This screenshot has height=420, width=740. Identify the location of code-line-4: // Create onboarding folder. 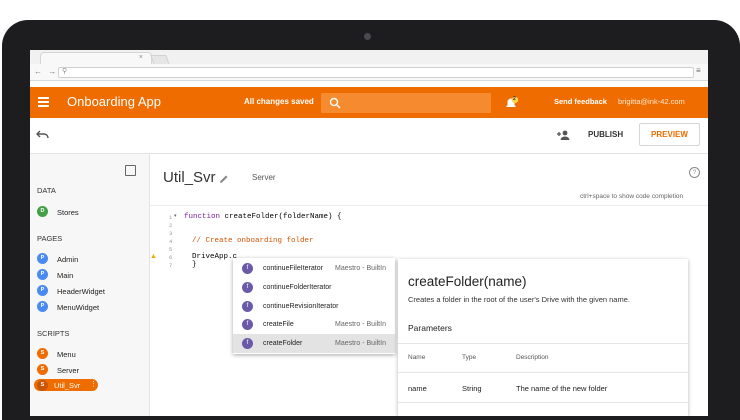
(253, 241).